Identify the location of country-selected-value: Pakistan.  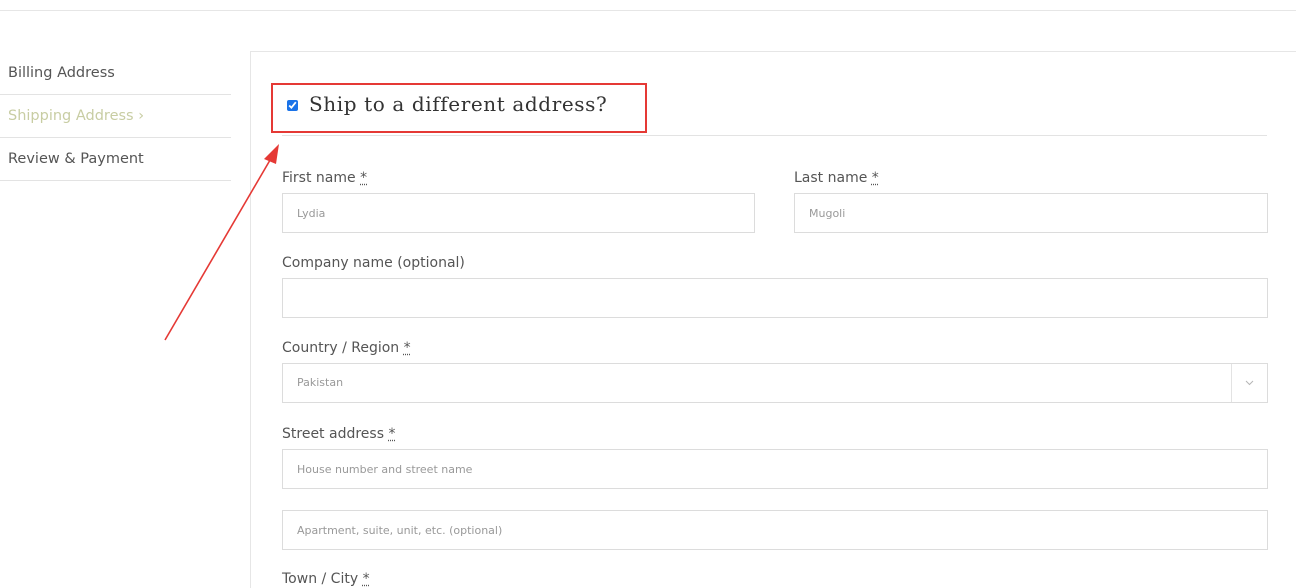
(320, 382).